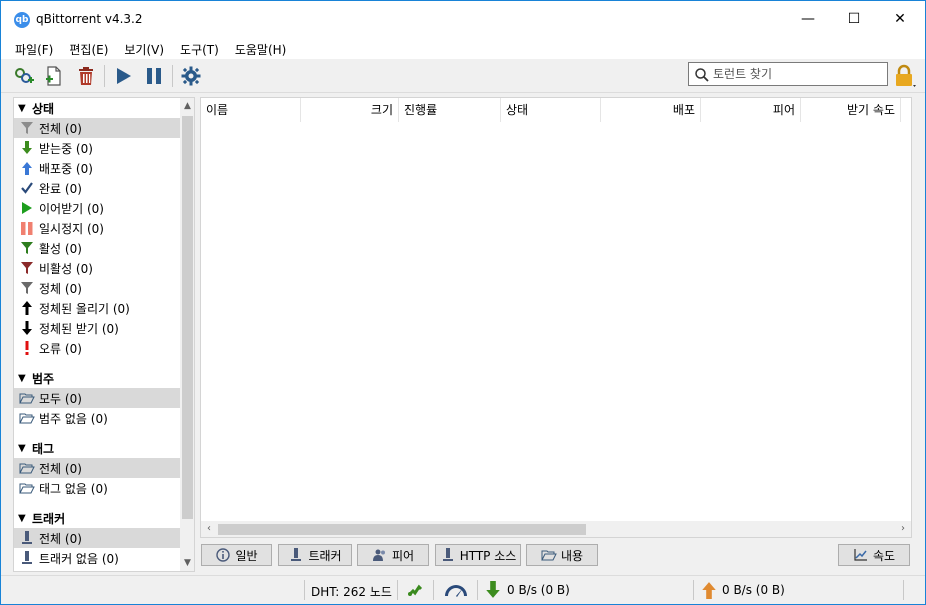 This screenshot has height=605, width=926. I want to click on tags-section-header: ▼ 태그, so click(97, 448).